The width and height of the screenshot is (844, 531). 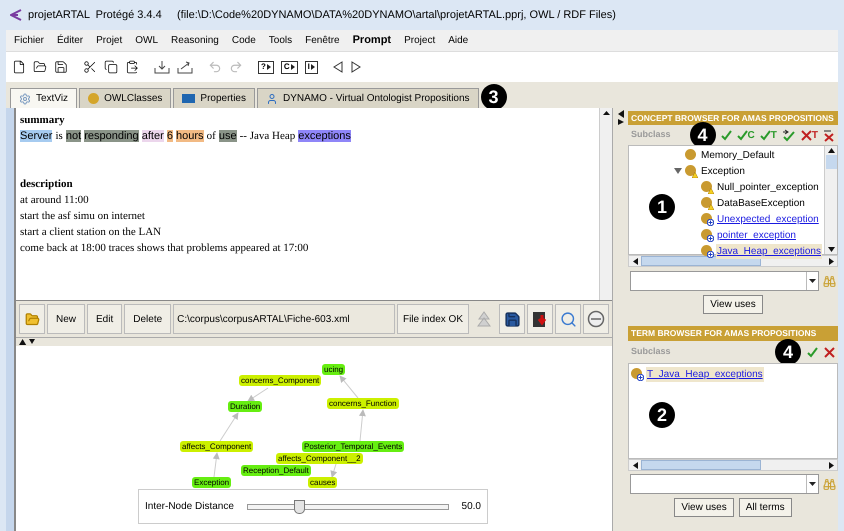 I want to click on menu-item: Prompt, so click(x=372, y=40).